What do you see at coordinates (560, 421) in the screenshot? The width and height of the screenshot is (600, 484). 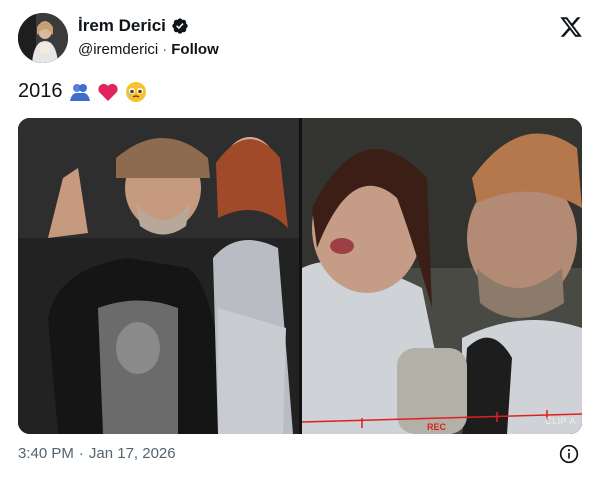 I see `clip-overlay-label: CLIP A` at bounding box center [560, 421].